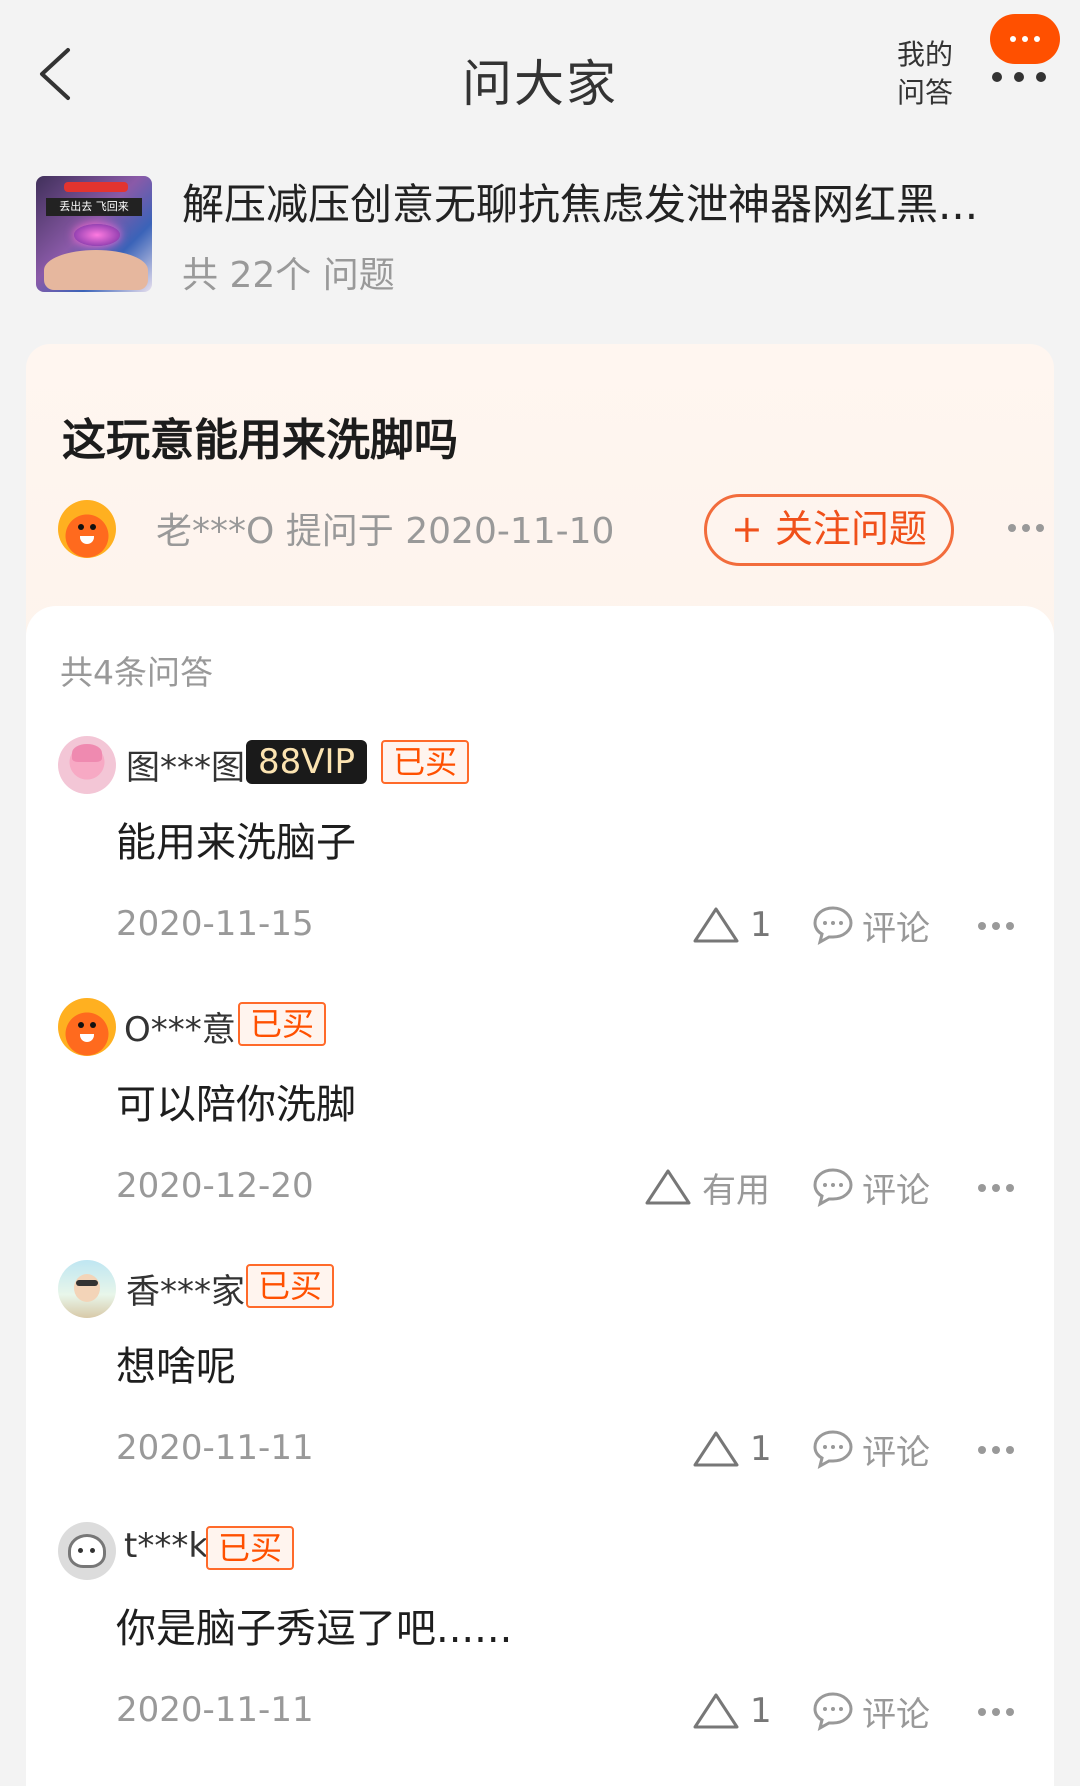 This screenshot has width=1080, height=1786. What do you see at coordinates (540, 1653) in the screenshot?
I see `answer-item: t***k 已买 你是脑子秀逗了吧...... 2020-11-11 1 评论` at bounding box center [540, 1653].